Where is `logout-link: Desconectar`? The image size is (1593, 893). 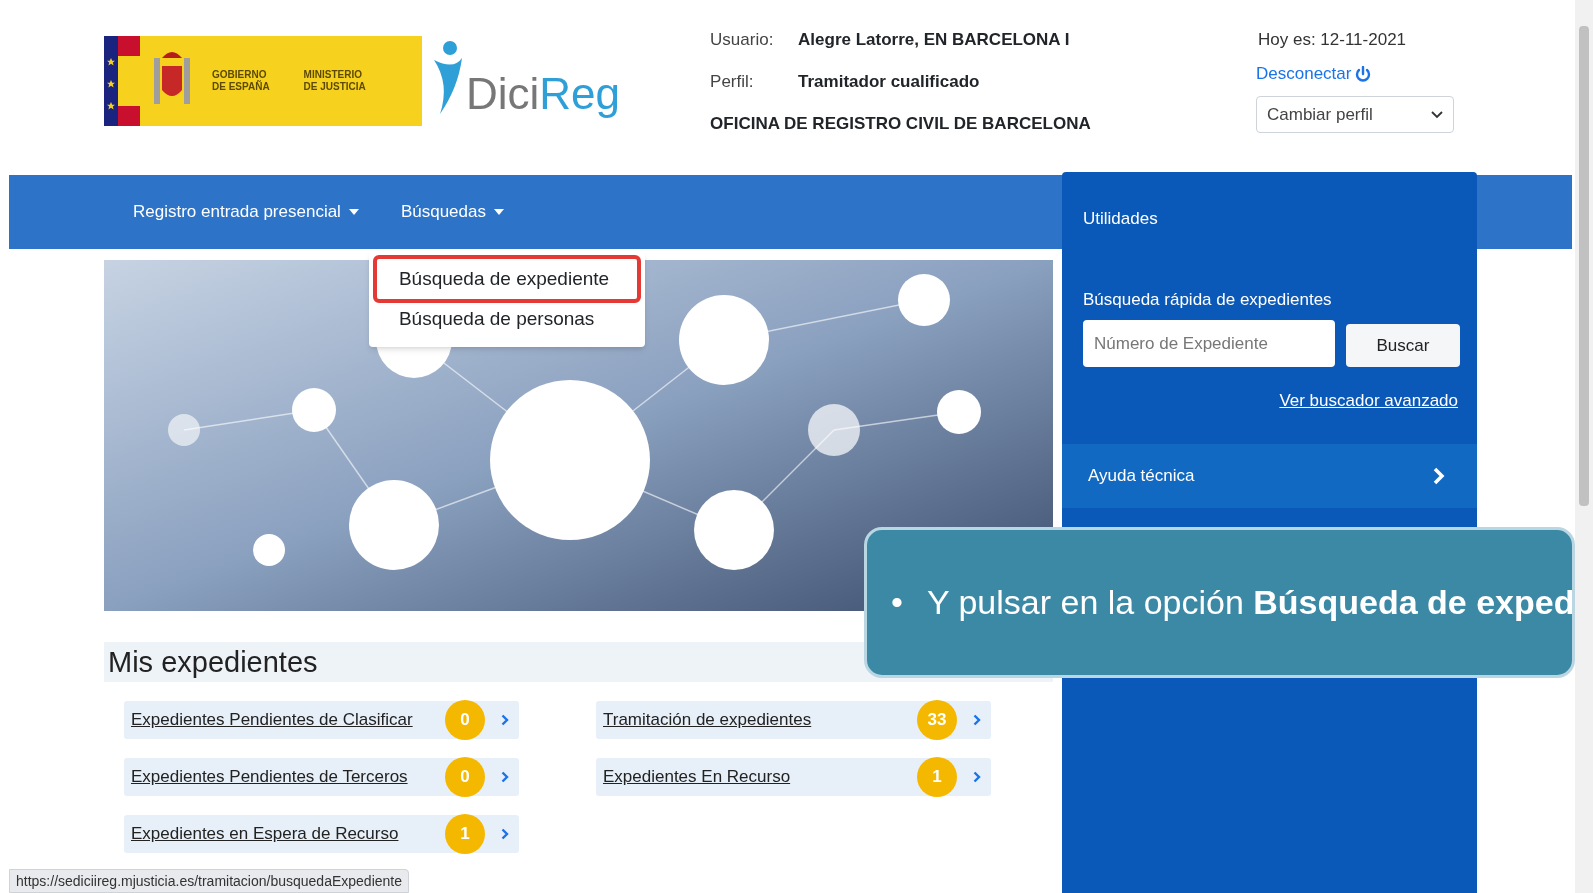
logout-link: Desconectar is located at coordinates (1355, 74).